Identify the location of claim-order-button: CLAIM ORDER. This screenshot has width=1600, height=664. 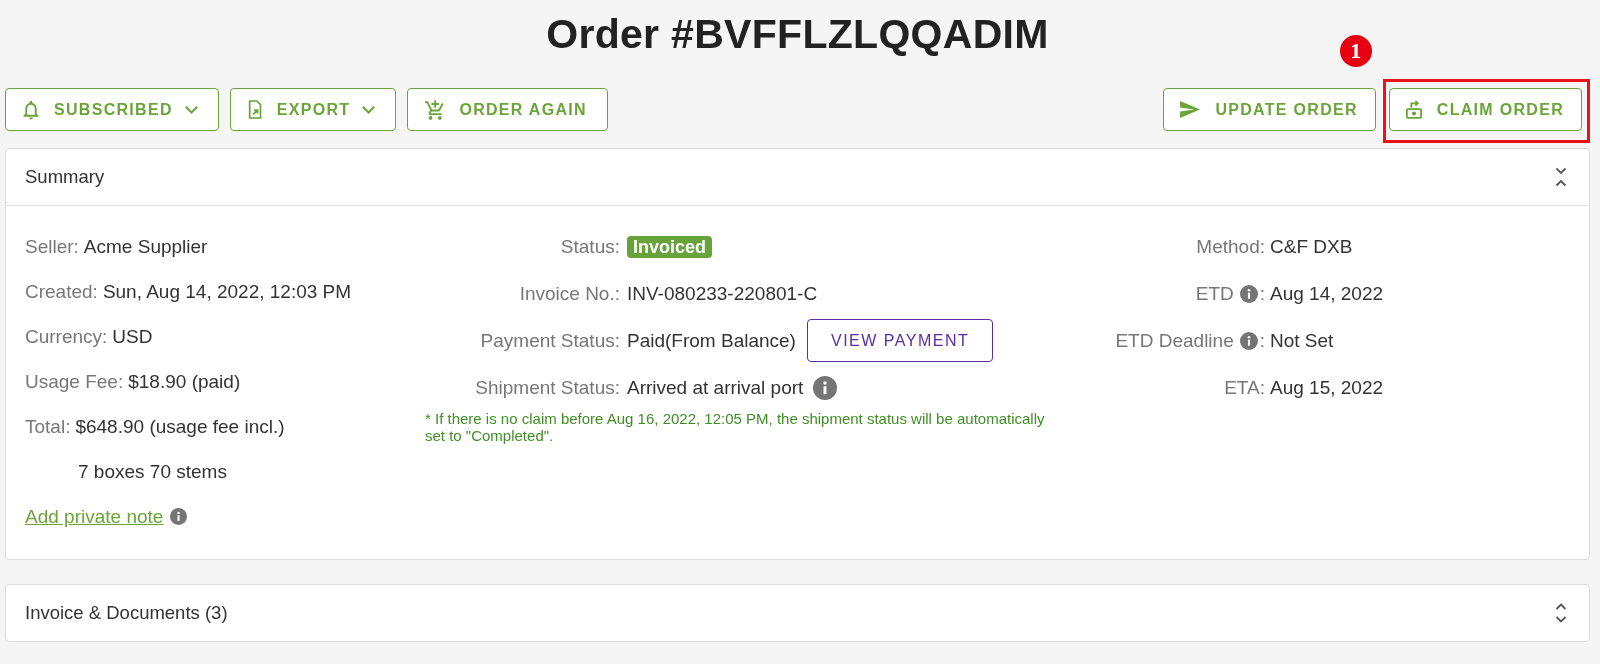
(1485, 109).